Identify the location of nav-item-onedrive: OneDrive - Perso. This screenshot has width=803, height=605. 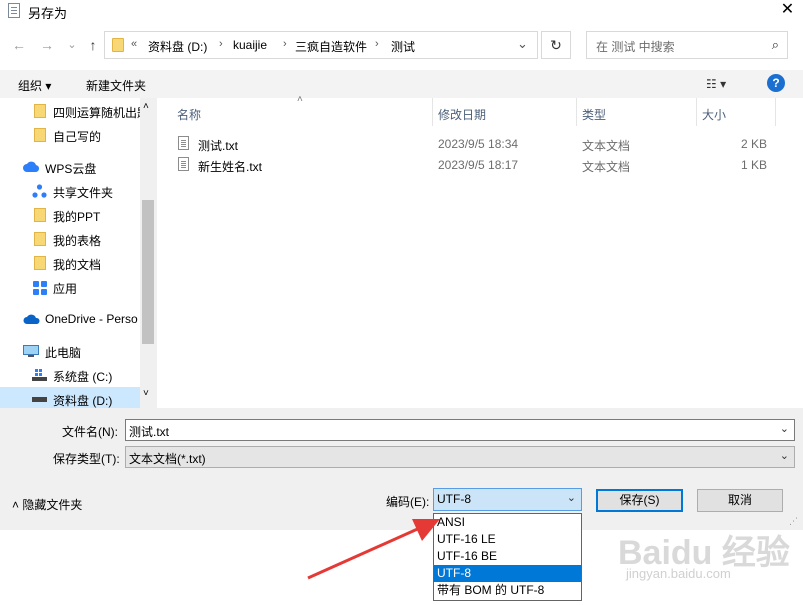
(70, 319).